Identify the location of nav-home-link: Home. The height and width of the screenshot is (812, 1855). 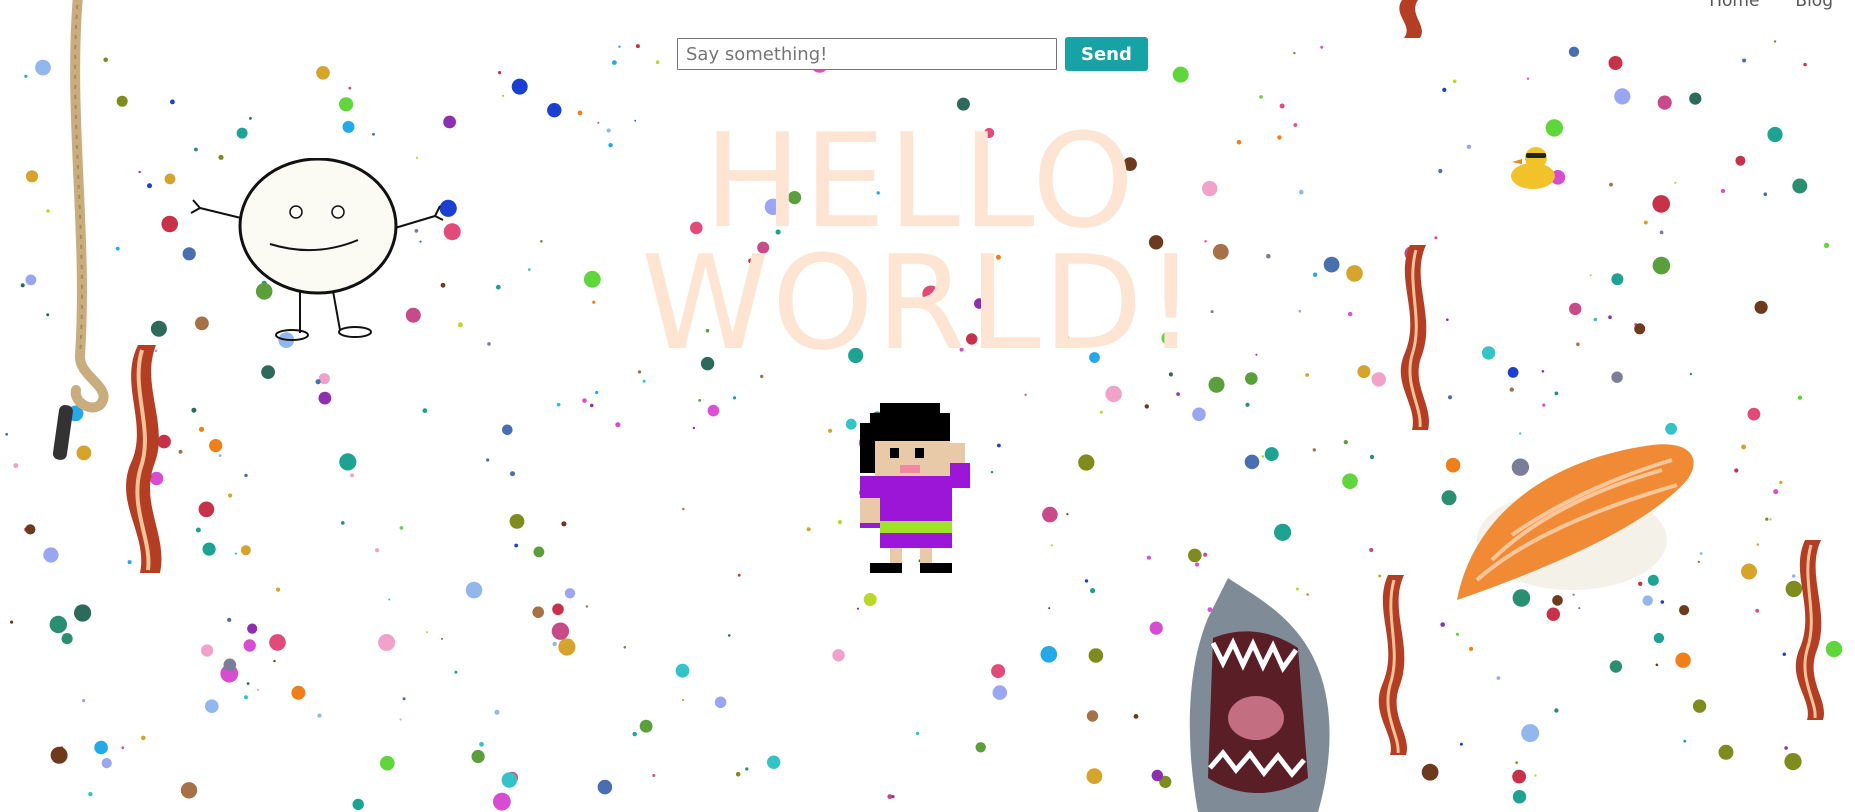
(1734, 5).